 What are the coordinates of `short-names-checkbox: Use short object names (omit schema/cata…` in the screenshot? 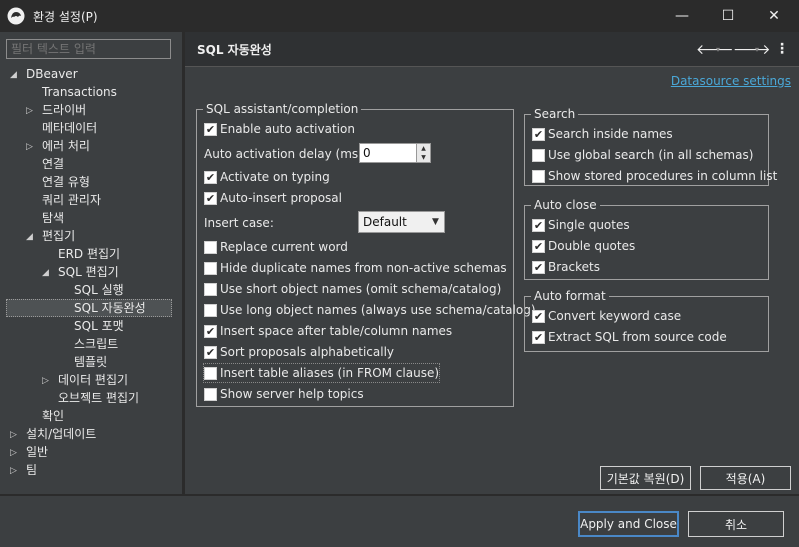 It's located at (352, 289).